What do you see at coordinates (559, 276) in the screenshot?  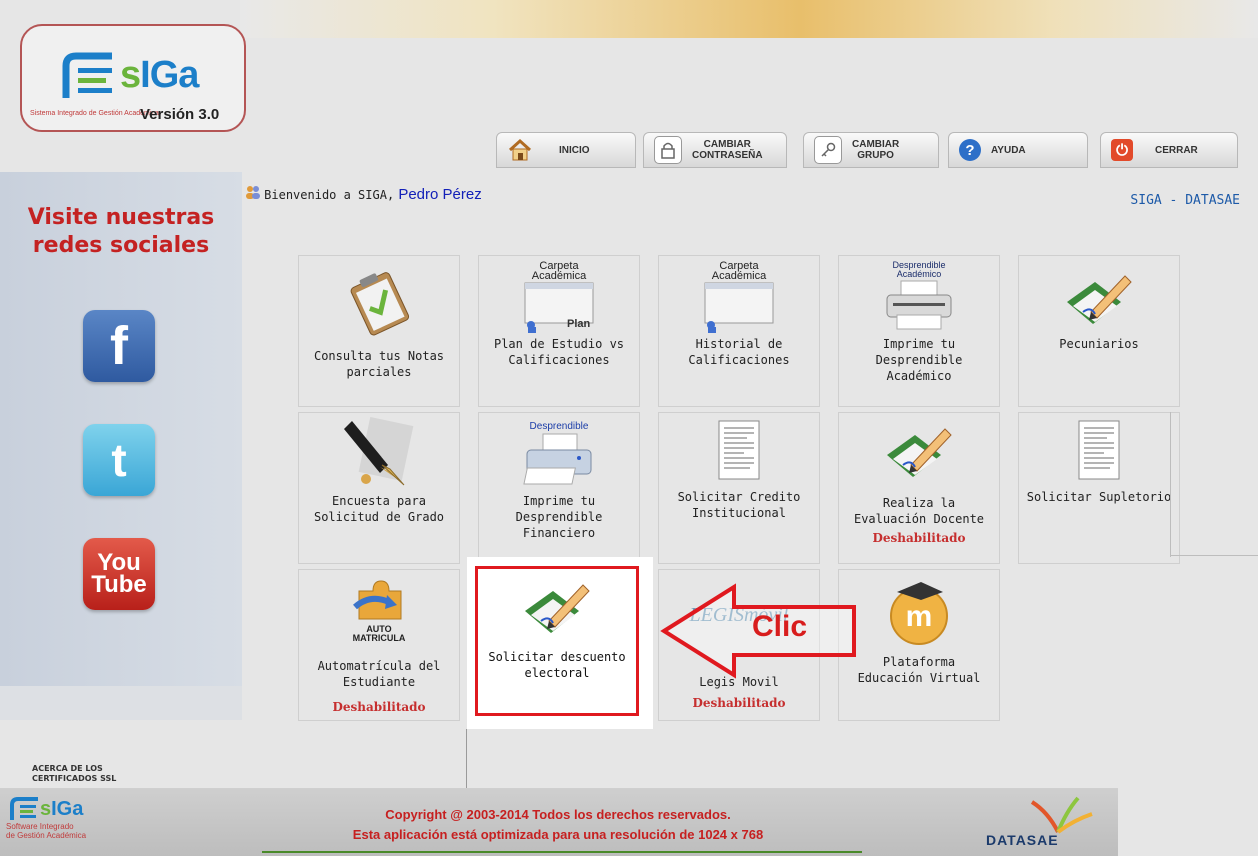 I see `plan-caption-line2: Académica` at bounding box center [559, 276].